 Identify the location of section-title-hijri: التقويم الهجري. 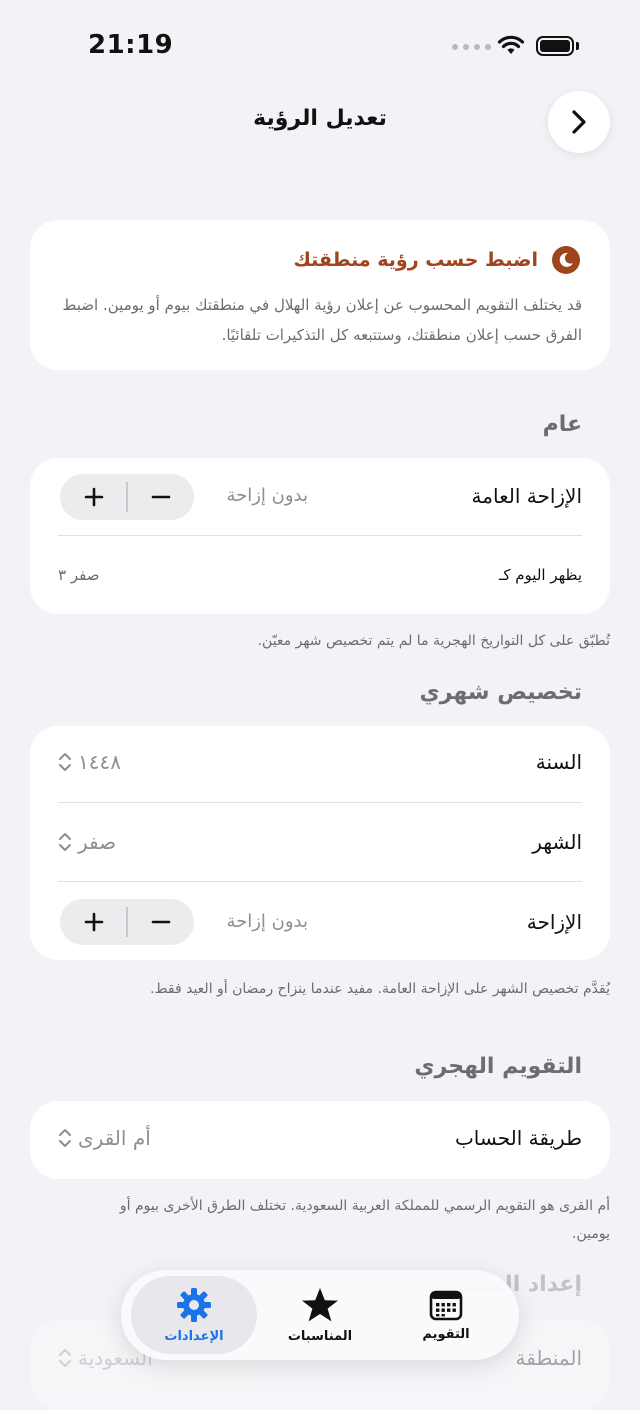
(498, 1066).